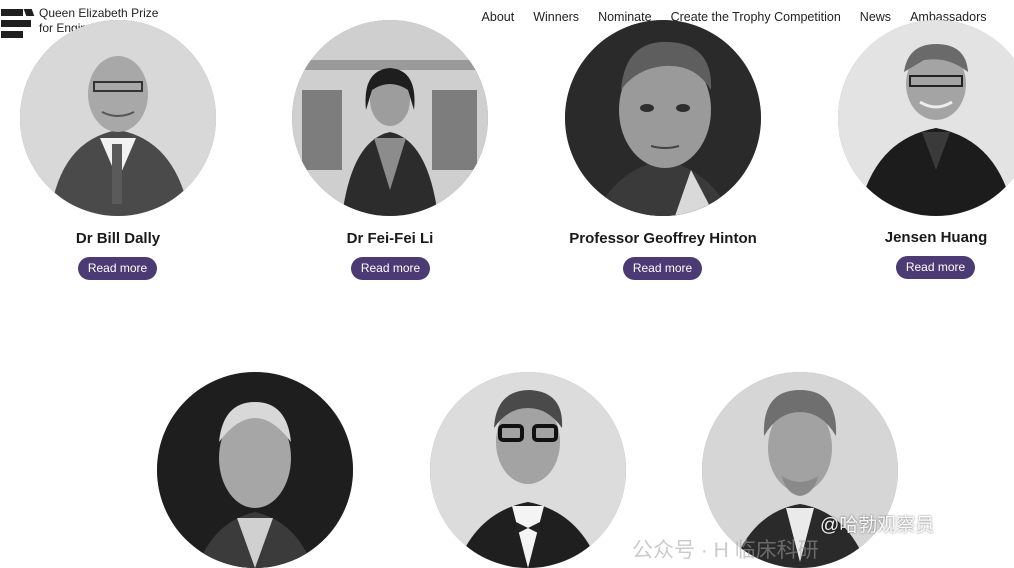  Describe the element at coordinates (755, 17) in the screenshot. I see `nav-create-the-trophy-competition: Create the Trophy Competition` at that location.